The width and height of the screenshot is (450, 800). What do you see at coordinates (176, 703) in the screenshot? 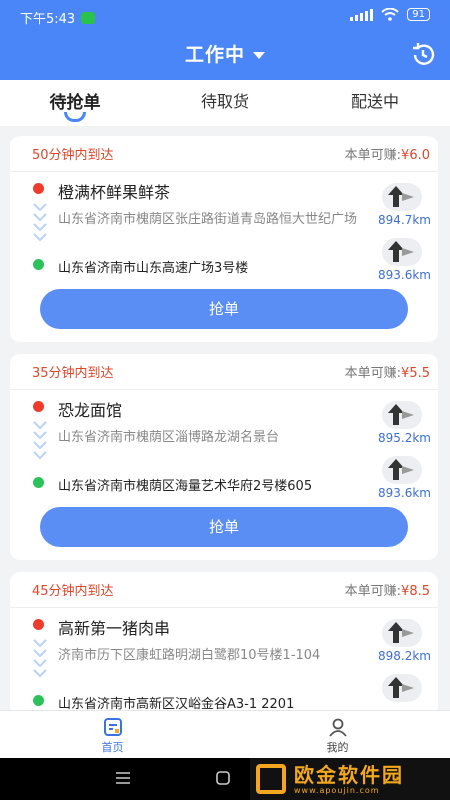
I see `delivery-address: 山东省济南市高新区汉峪金谷A3-1 2201` at bounding box center [176, 703].